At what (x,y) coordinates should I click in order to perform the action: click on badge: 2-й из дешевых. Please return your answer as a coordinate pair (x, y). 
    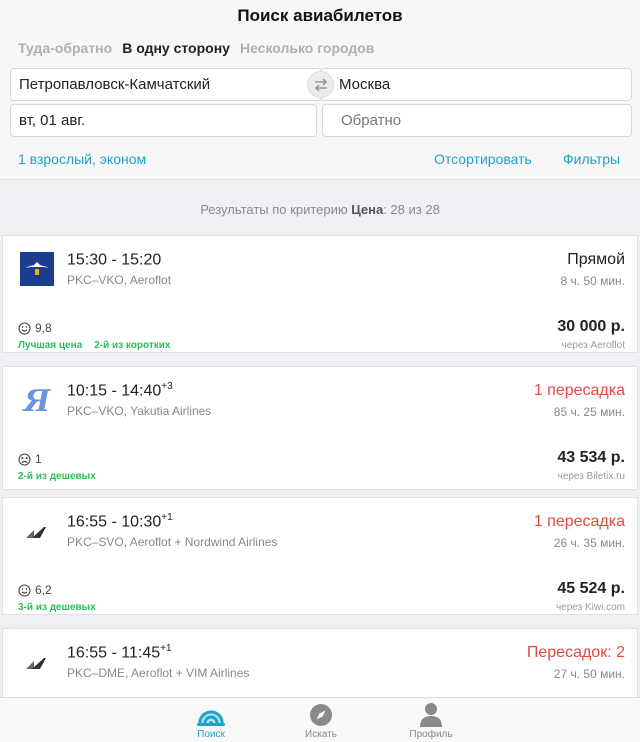
    Looking at the image, I should click on (57, 476).